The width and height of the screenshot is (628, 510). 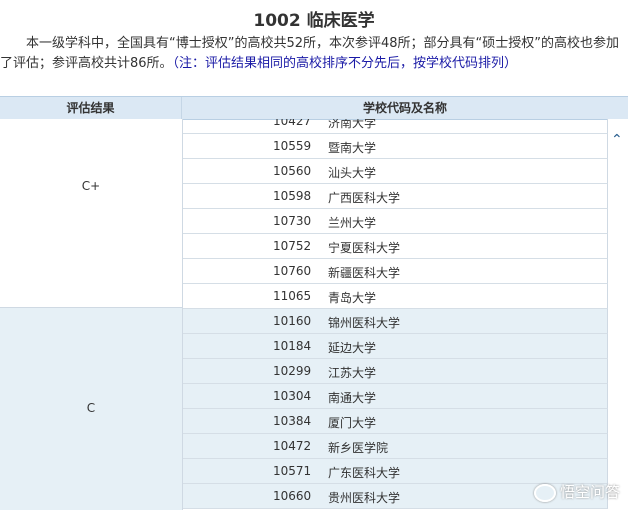 I want to click on school-name: 暨南大学, so click(x=352, y=148).